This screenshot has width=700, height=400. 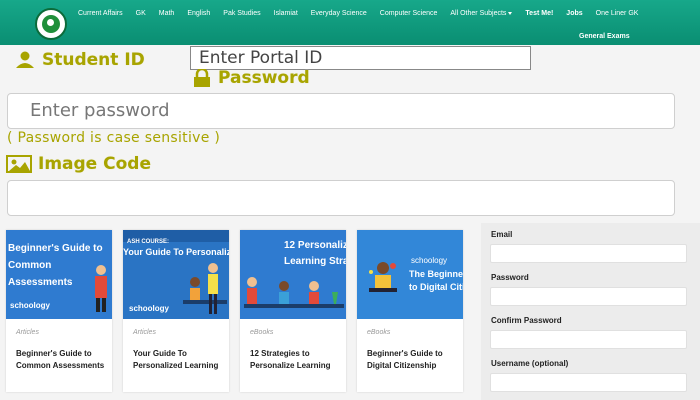 What do you see at coordinates (588, 382) in the screenshot?
I see `username-field` at bounding box center [588, 382].